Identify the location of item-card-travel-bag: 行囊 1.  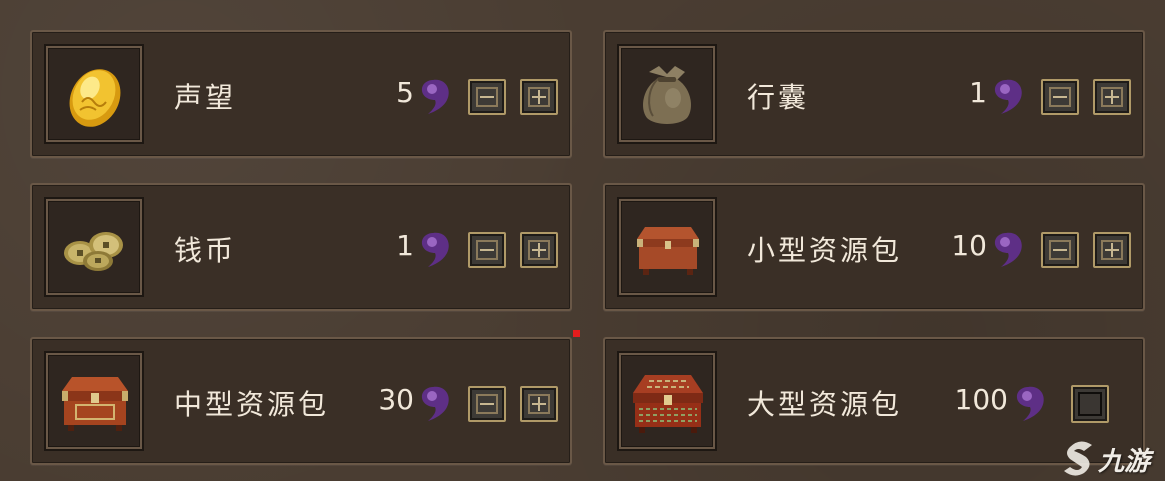
(874, 94).